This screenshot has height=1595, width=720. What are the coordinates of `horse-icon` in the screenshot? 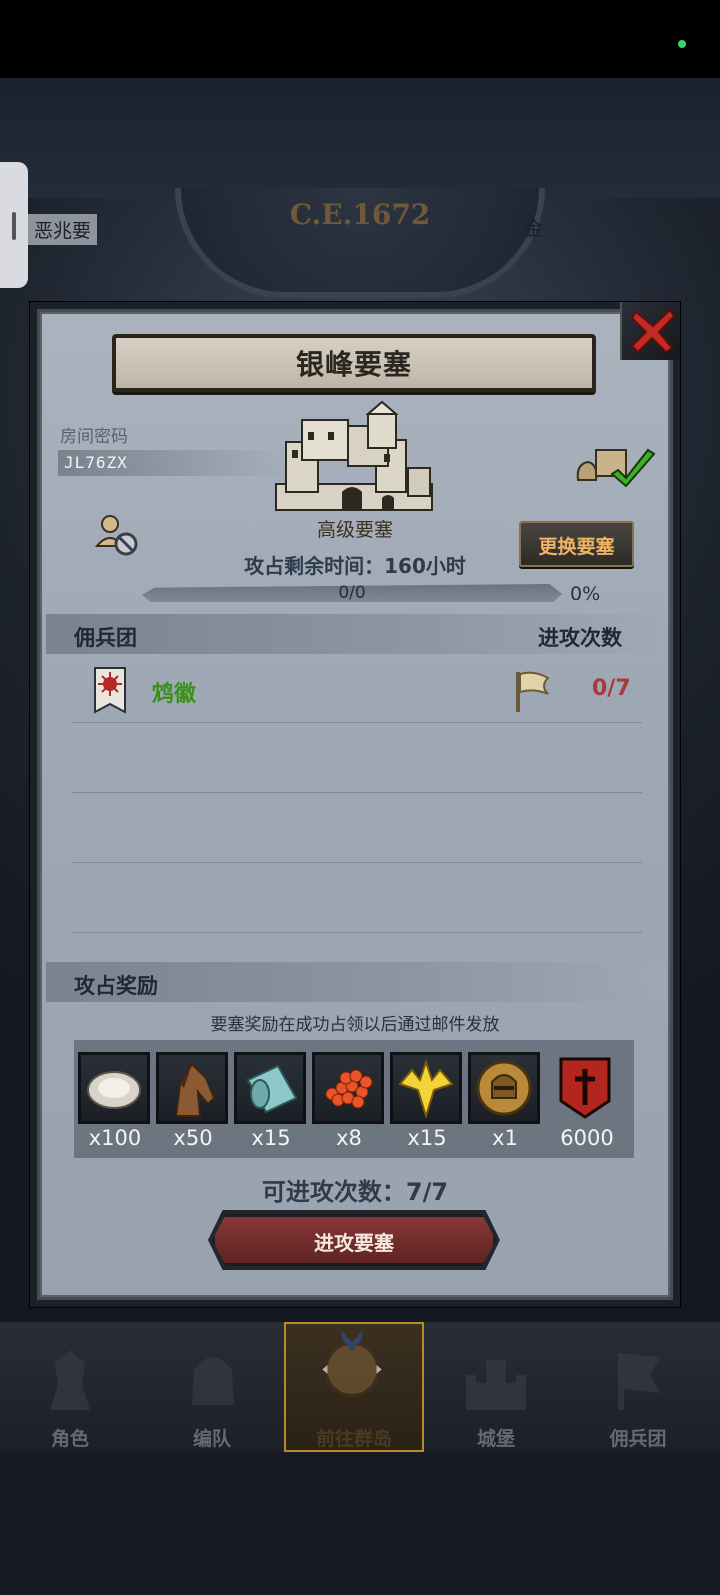 It's located at (195, 1089).